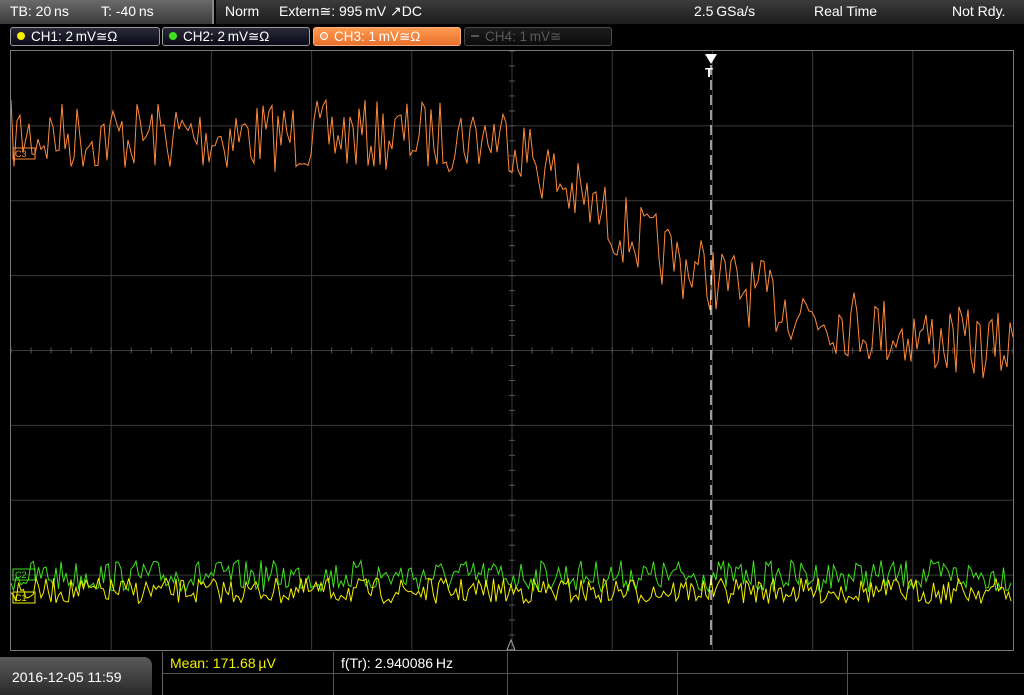 The height and width of the screenshot is (695, 1024). I want to click on channel-1-tab: CH1: 2 mV≅Ω, so click(85, 36).